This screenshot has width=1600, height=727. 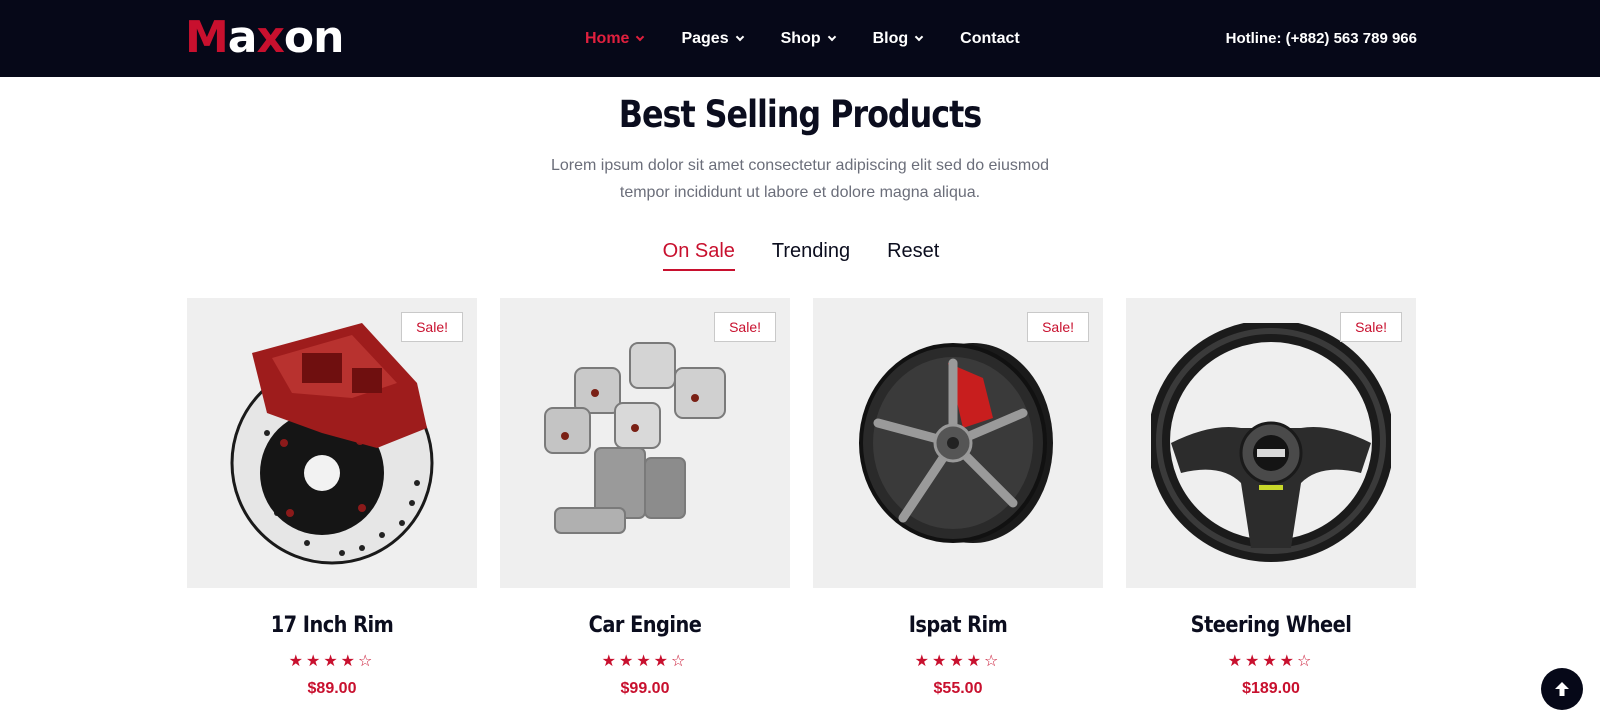 I want to click on tab-on-sale: On Sale, so click(x=698, y=255).